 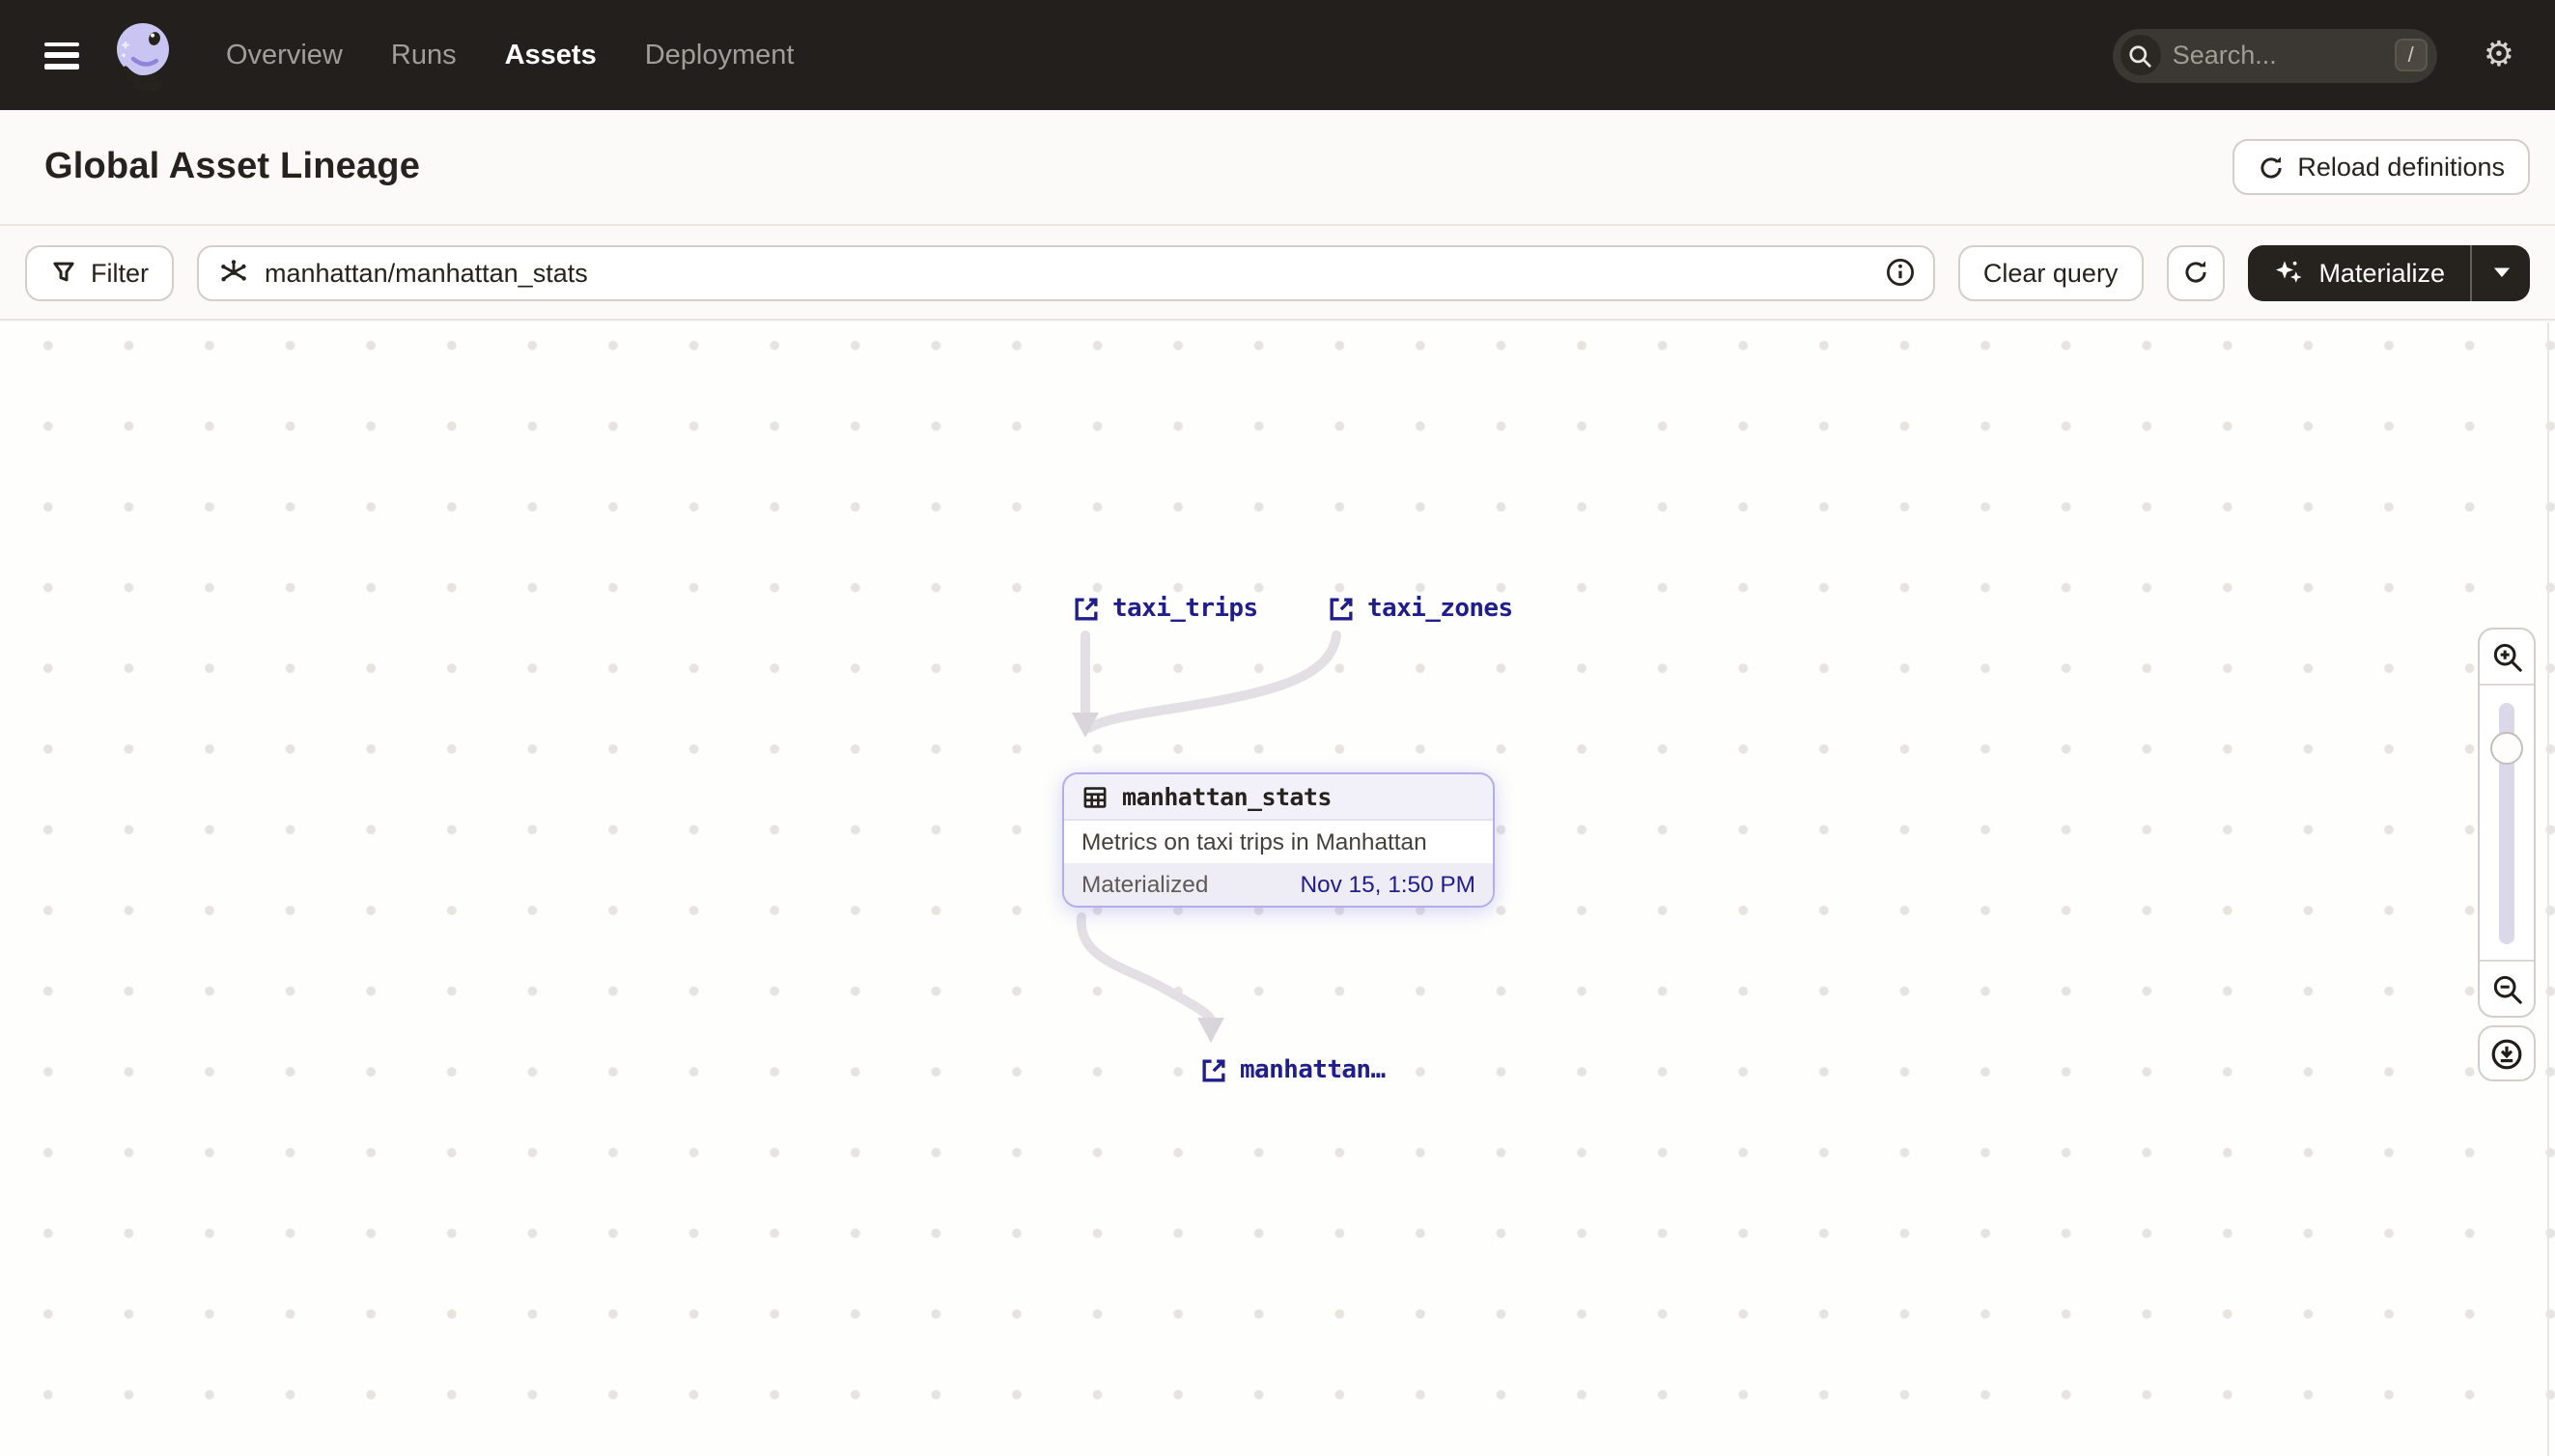 I want to click on upstream-asset-taxi-zones: taxi_zones, so click(x=1421, y=610).